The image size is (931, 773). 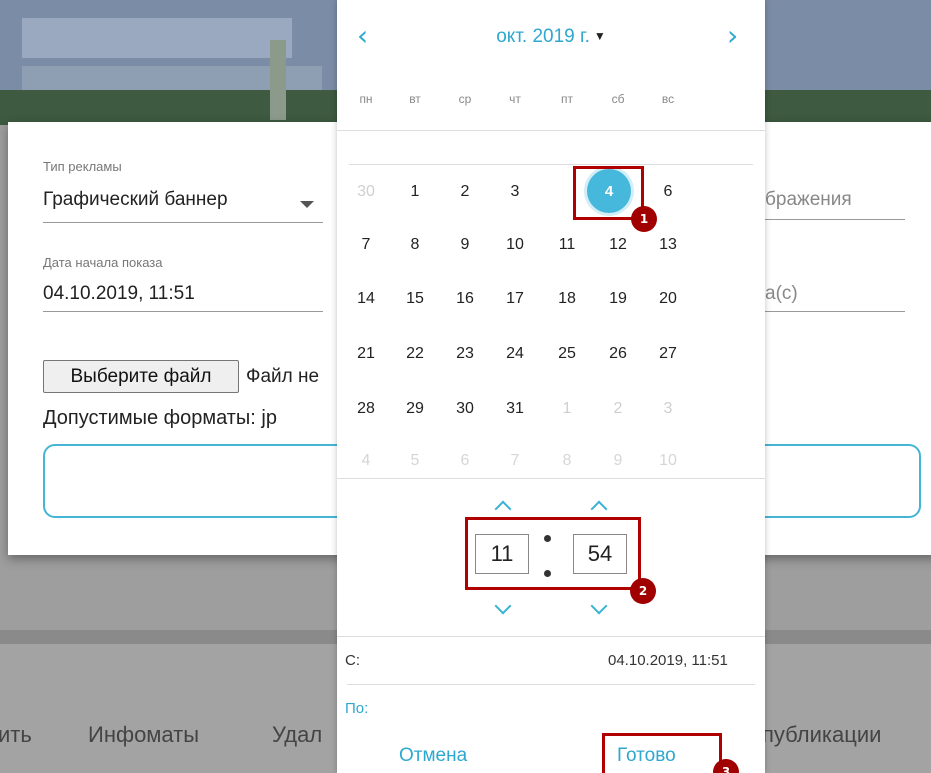 I want to click on blurred-logo, so click(x=157, y=38).